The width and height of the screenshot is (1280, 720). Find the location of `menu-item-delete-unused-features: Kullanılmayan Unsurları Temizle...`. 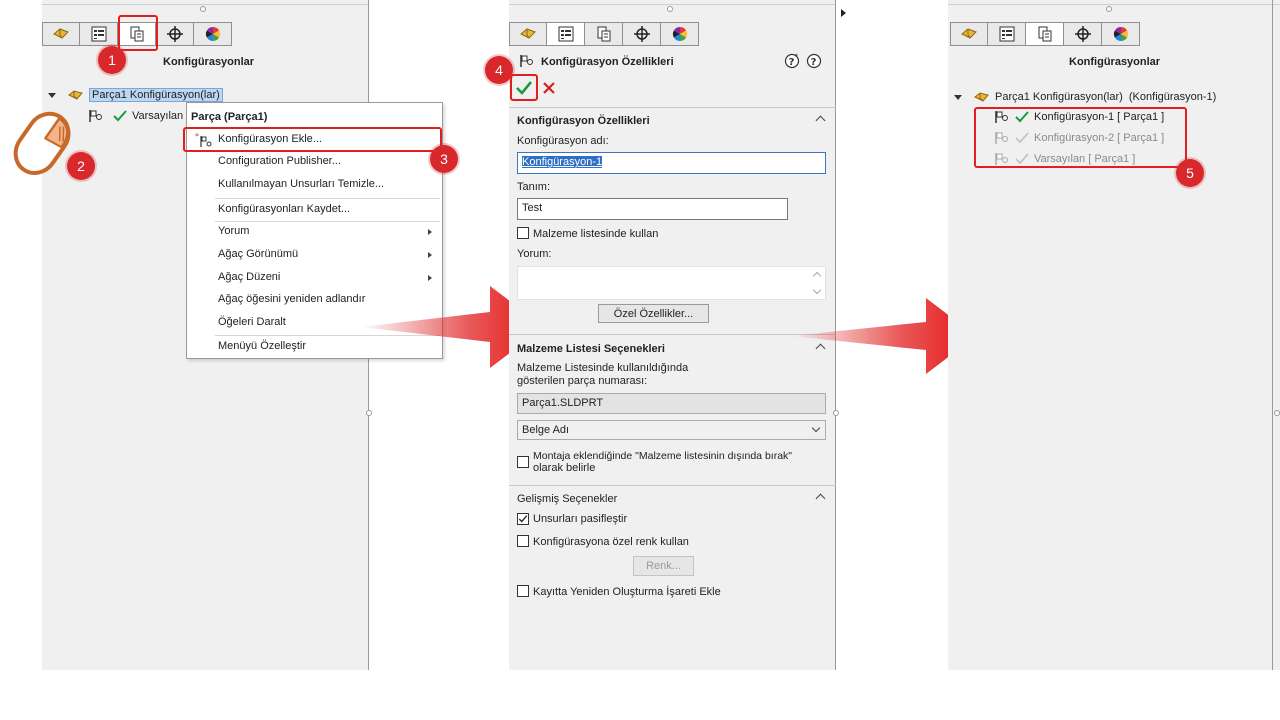

menu-item-delete-unused-features: Kullanılmayan Unsurları Temizle... is located at coordinates (301, 184).